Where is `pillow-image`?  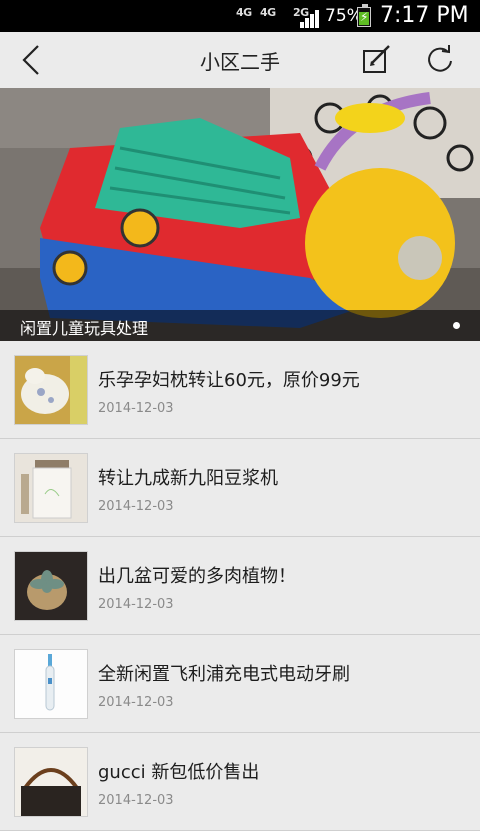 pillow-image is located at coordinates (51, 390).